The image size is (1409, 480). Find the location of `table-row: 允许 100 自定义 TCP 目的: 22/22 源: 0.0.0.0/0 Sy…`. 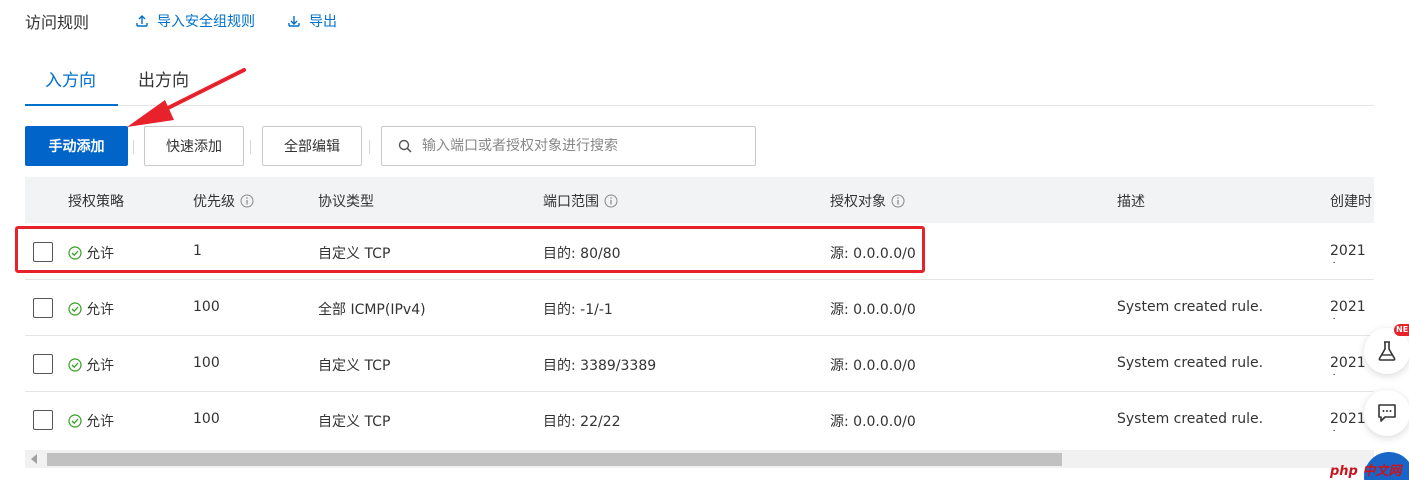

table-row: 允许 100 自定义 TCP 目的: 22/22 源: 0.0.0.0/0 Sy… is located at coordinates (699, 418).